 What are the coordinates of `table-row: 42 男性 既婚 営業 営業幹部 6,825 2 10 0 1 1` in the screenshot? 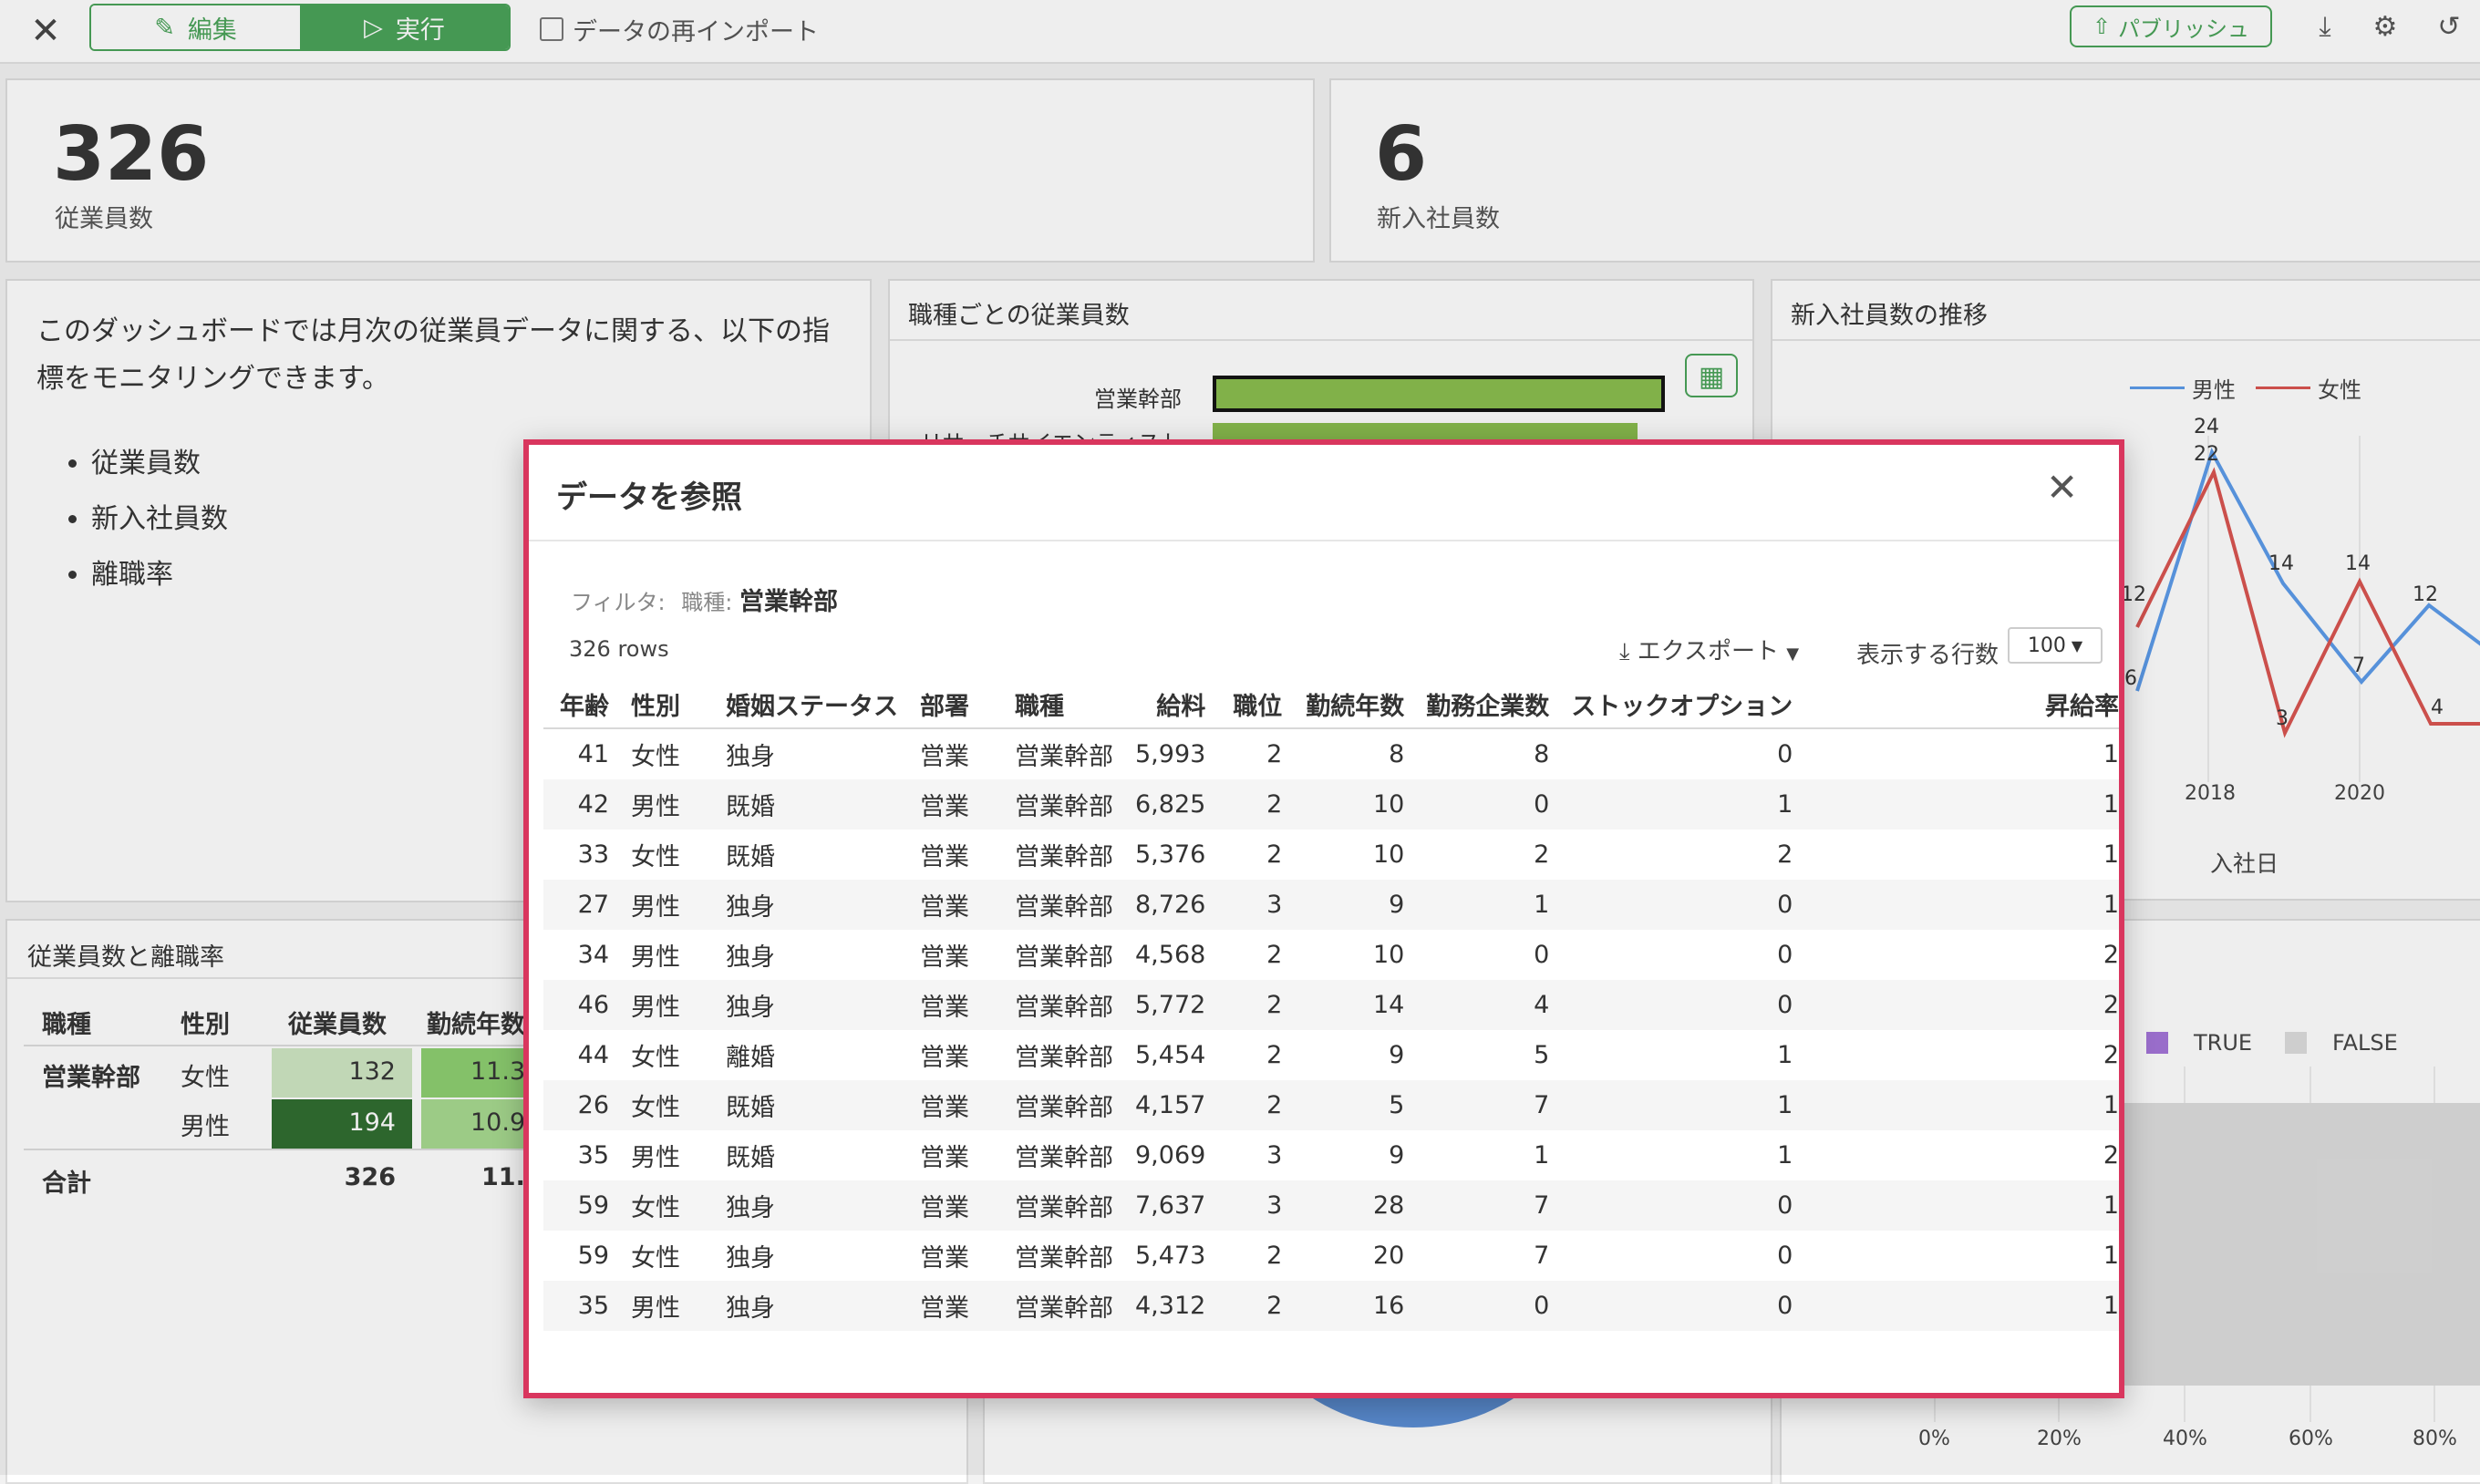 It's located at (1331, 804).